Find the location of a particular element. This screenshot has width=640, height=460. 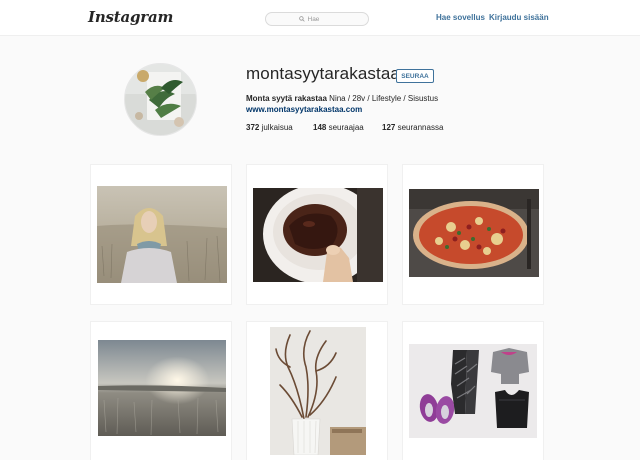

search-icon is located at coordinates (301, 19).